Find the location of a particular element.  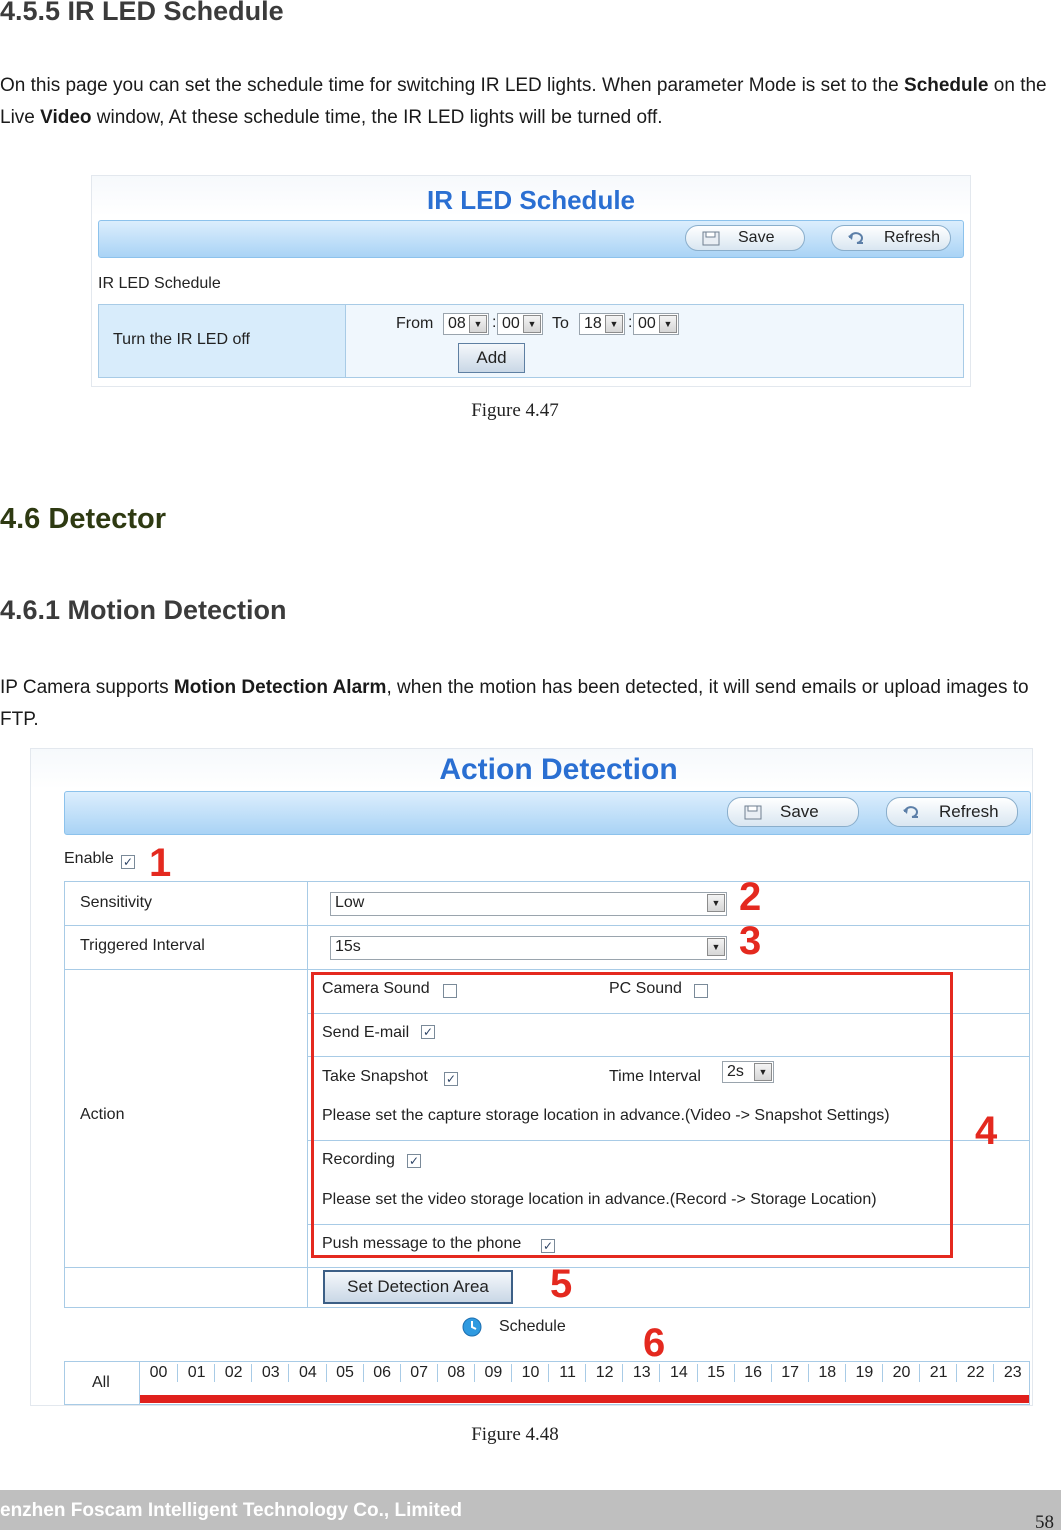

schedule-all-cell: All is located at coordinates (101, 1383).